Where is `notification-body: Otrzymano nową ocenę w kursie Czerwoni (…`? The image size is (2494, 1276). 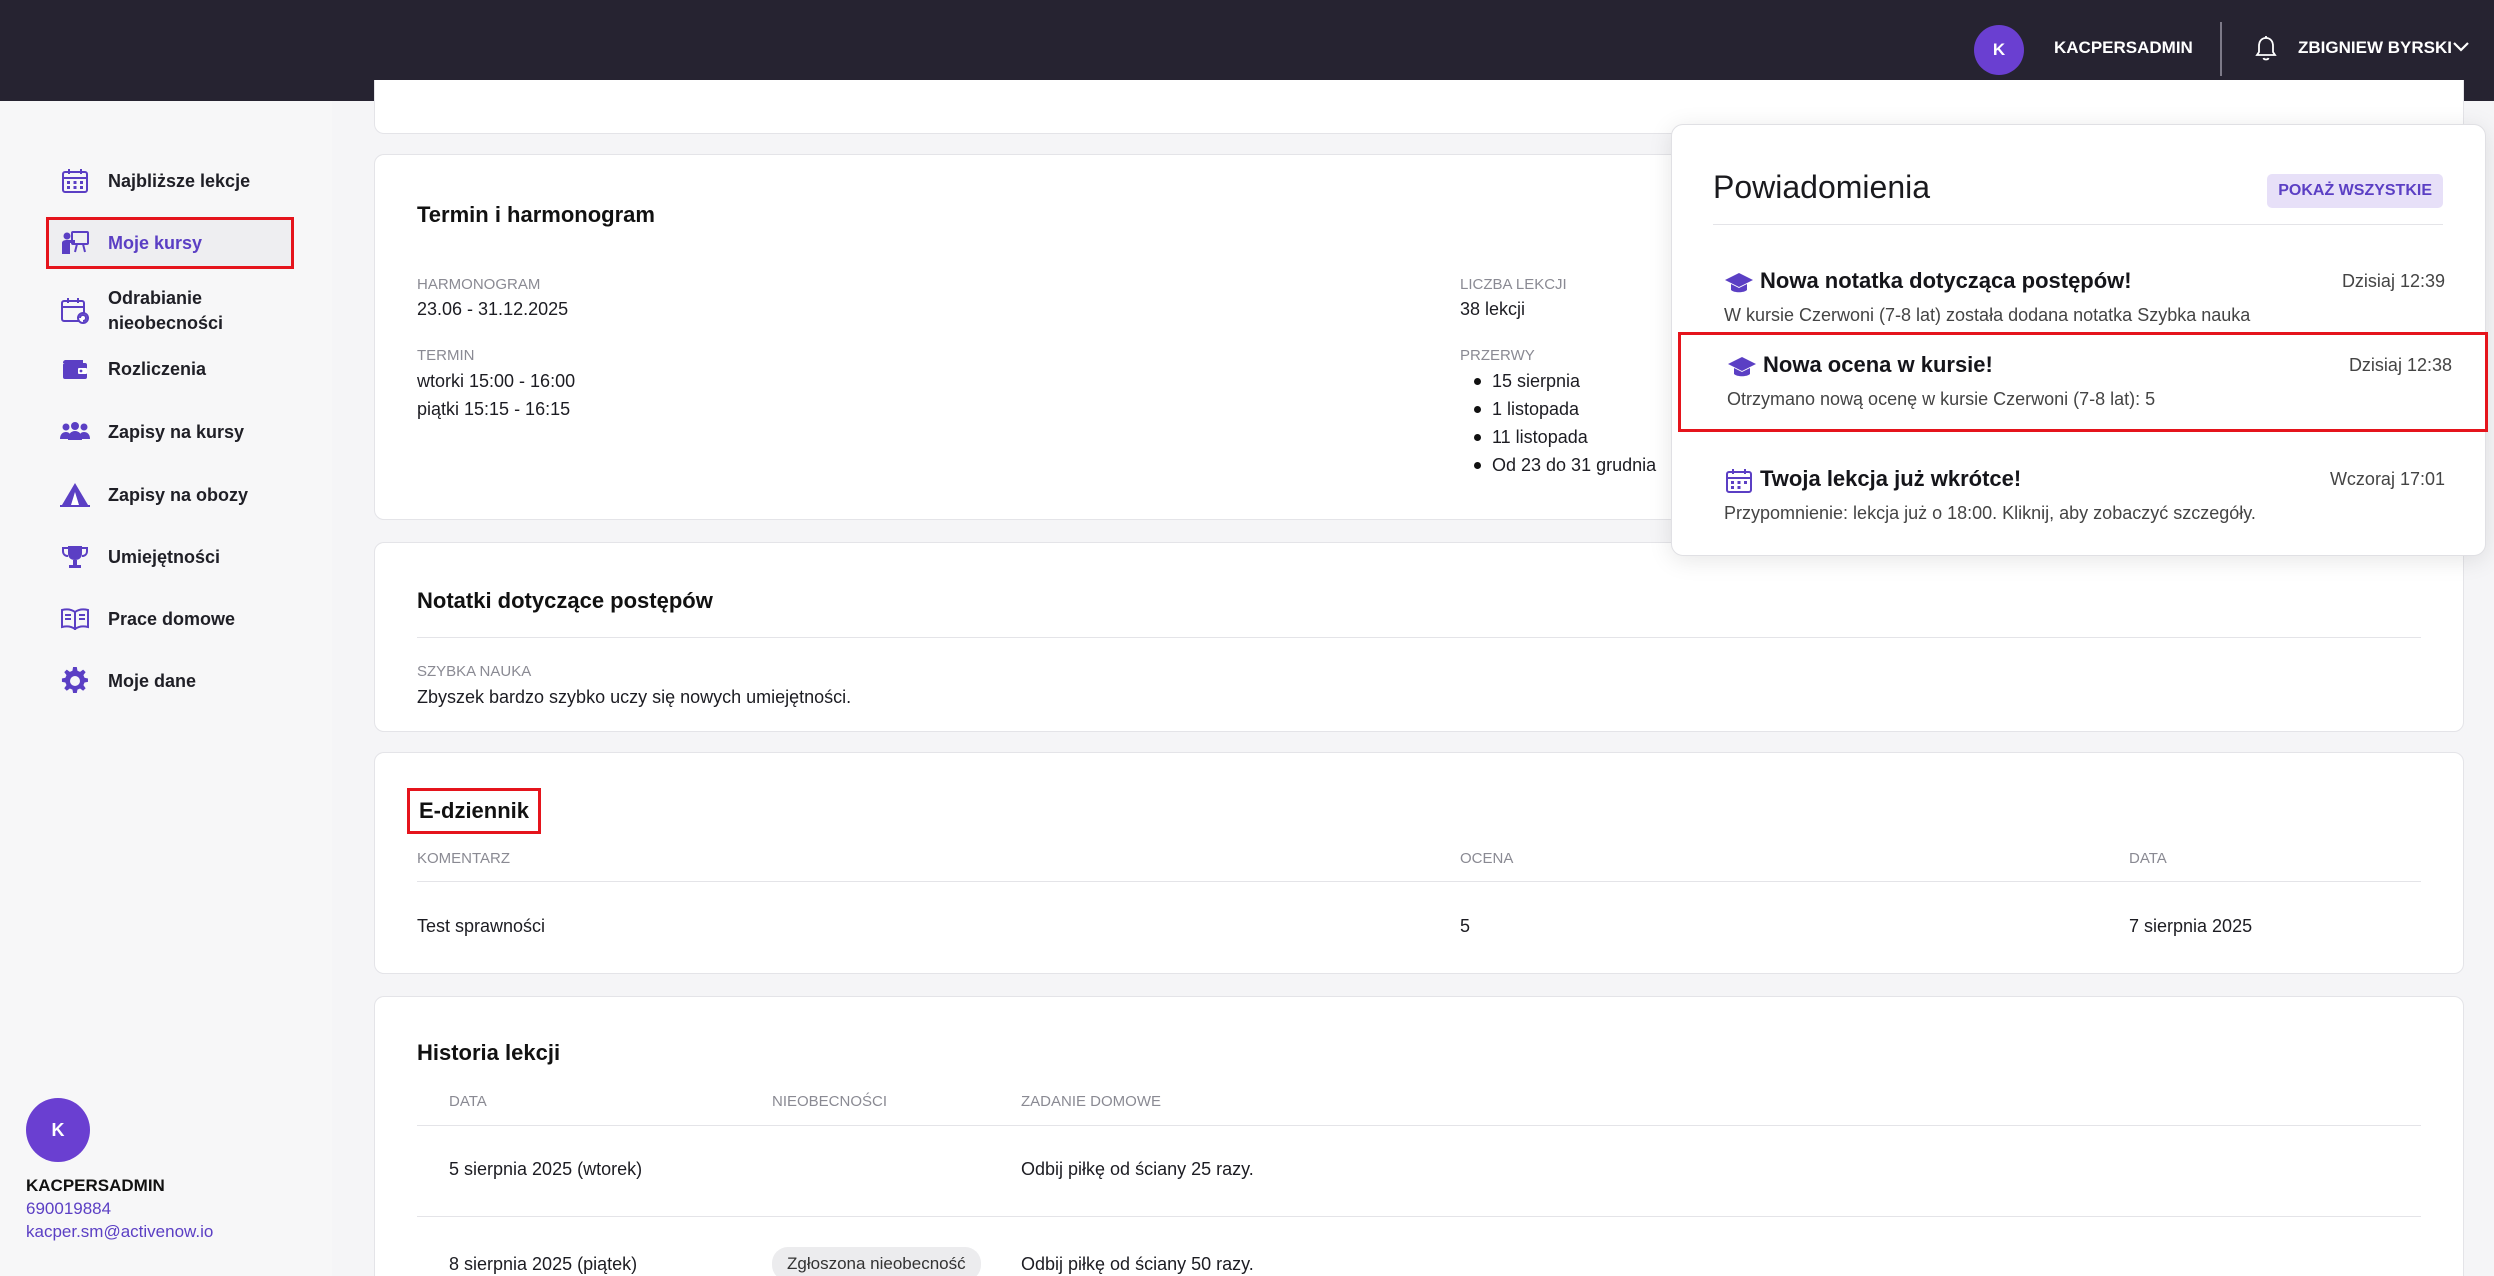 notification-body: Otrzymano nową ocenę w kursie Czerwoni (… is located at coordinates (1941, 399).